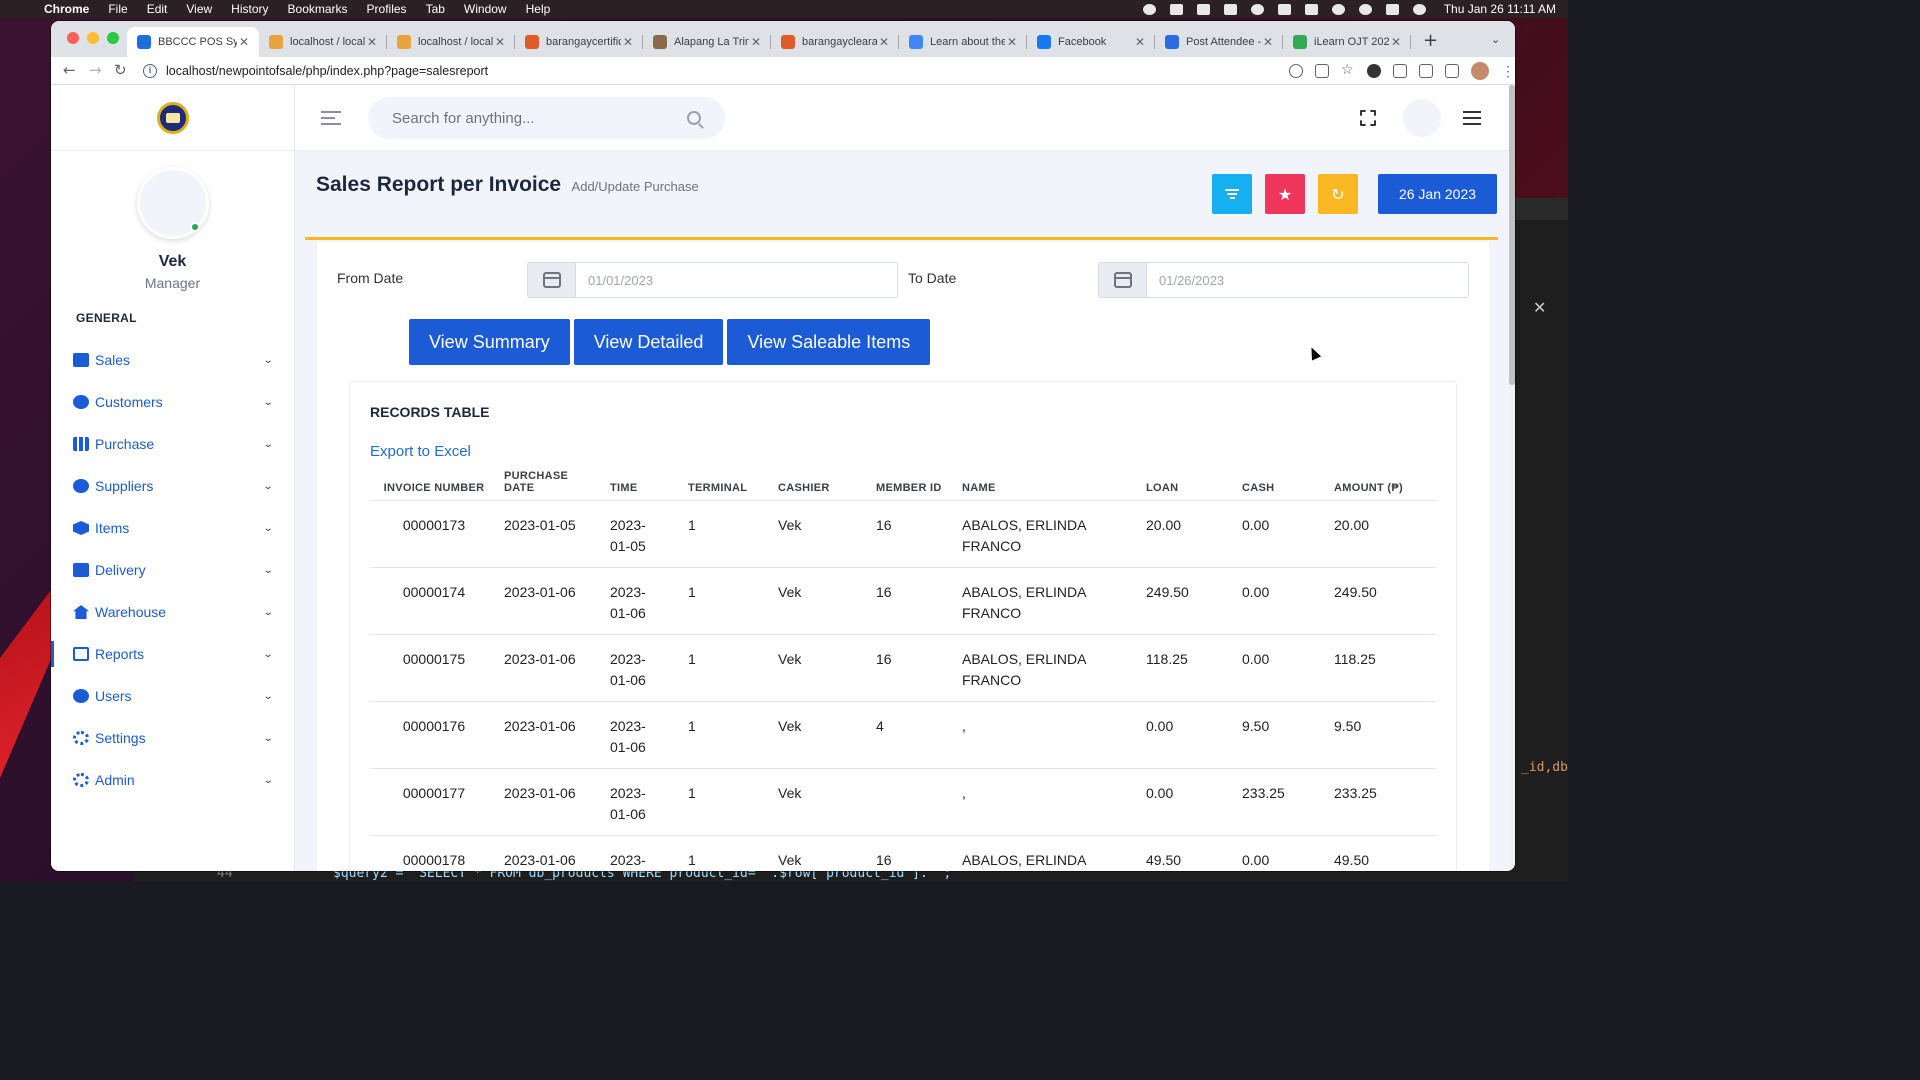 The image size is (1920, 1080). What do you see at coordinates (331, 120) in the screenshot?
I see `sidebar-toggle-icon` at bounding box center [331, 120].